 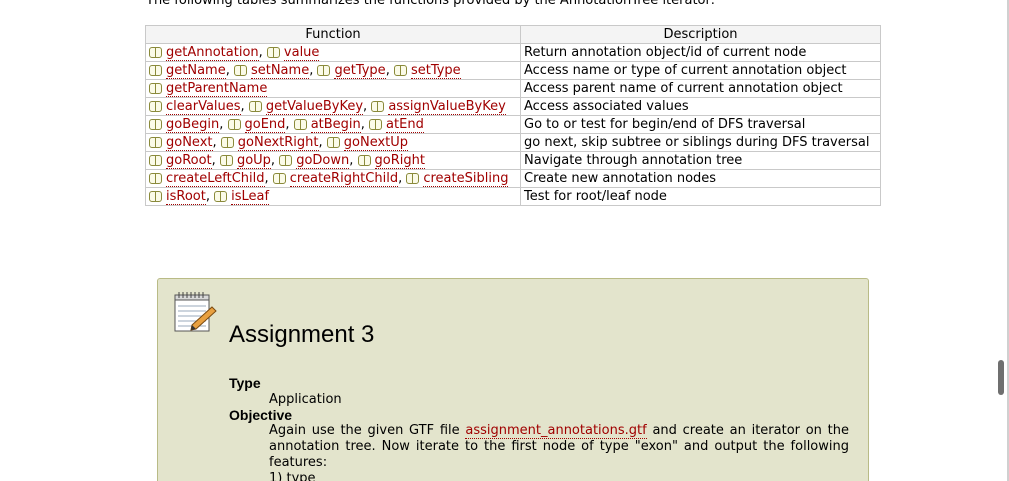 What do you see at coordinates (250, 197) in the screenshot?
I see `function-link: isLeaf` at bounding box center [250, 197].